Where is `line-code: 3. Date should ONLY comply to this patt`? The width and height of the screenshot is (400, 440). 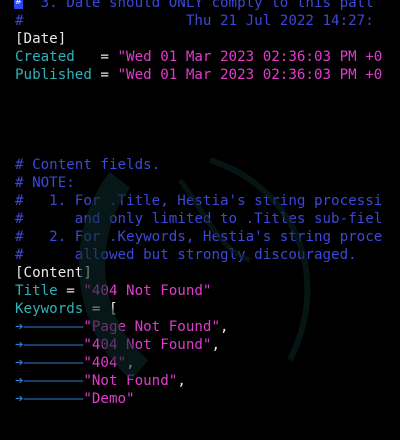 line-code: 3. Date should ONLY comply to this patt is located at coordinates (194, 6).